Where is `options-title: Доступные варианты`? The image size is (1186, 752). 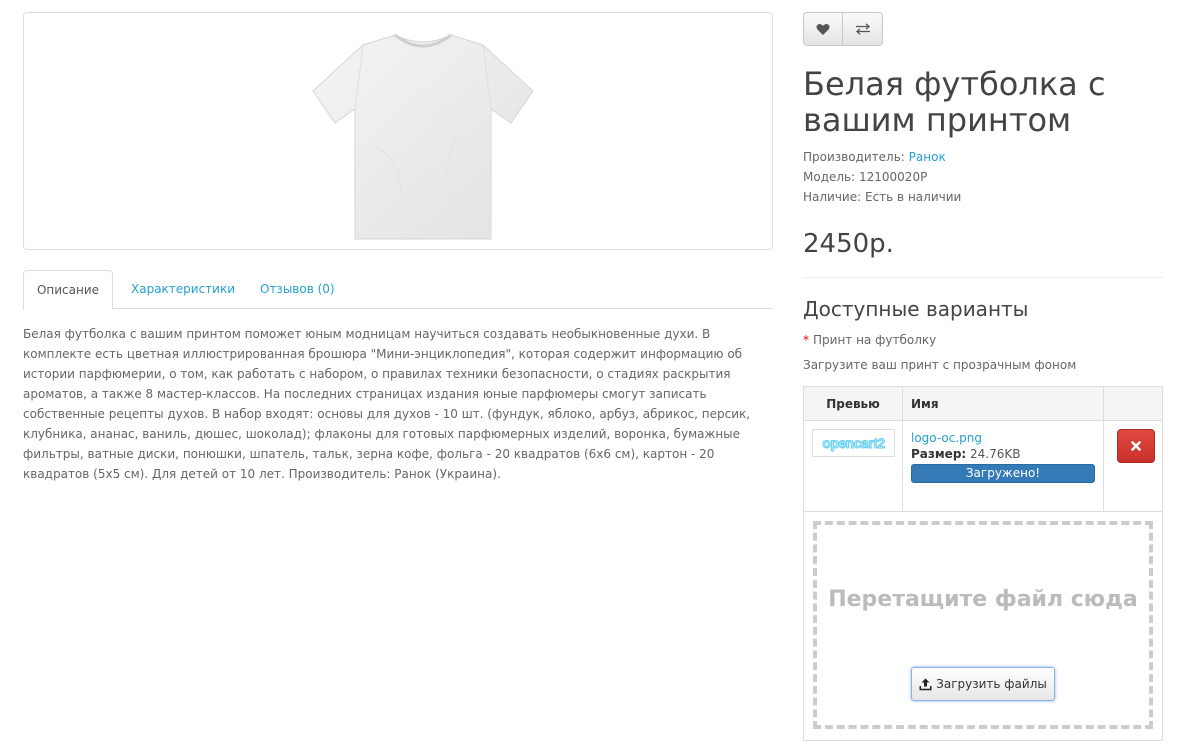 options-title: Доступные варианты is located at coordinates (916, 309).